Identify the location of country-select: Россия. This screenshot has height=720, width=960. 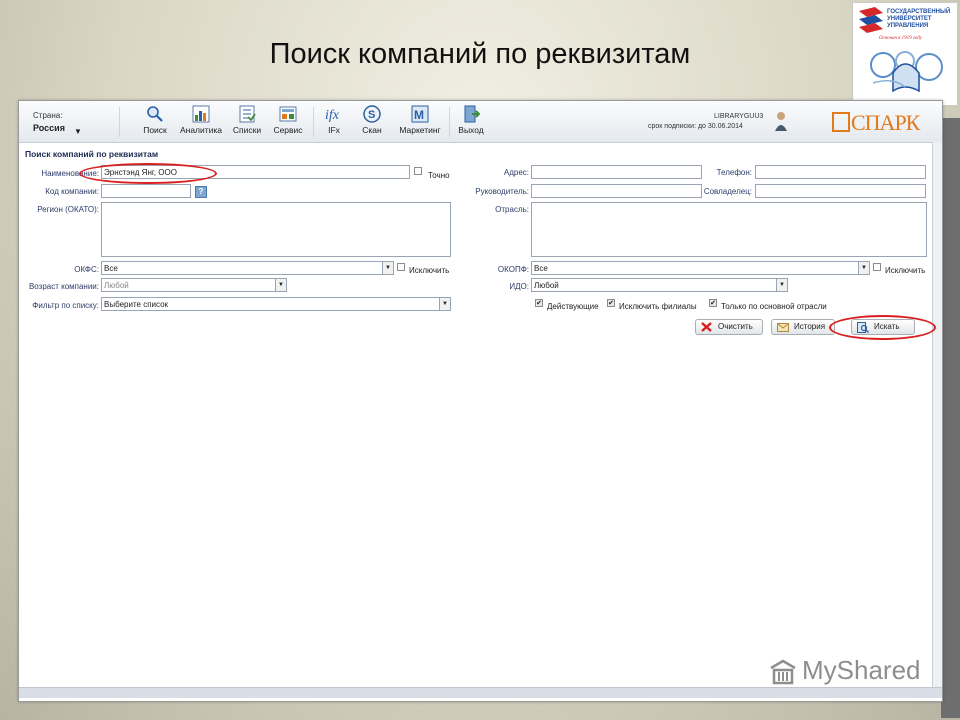
(49, 128).